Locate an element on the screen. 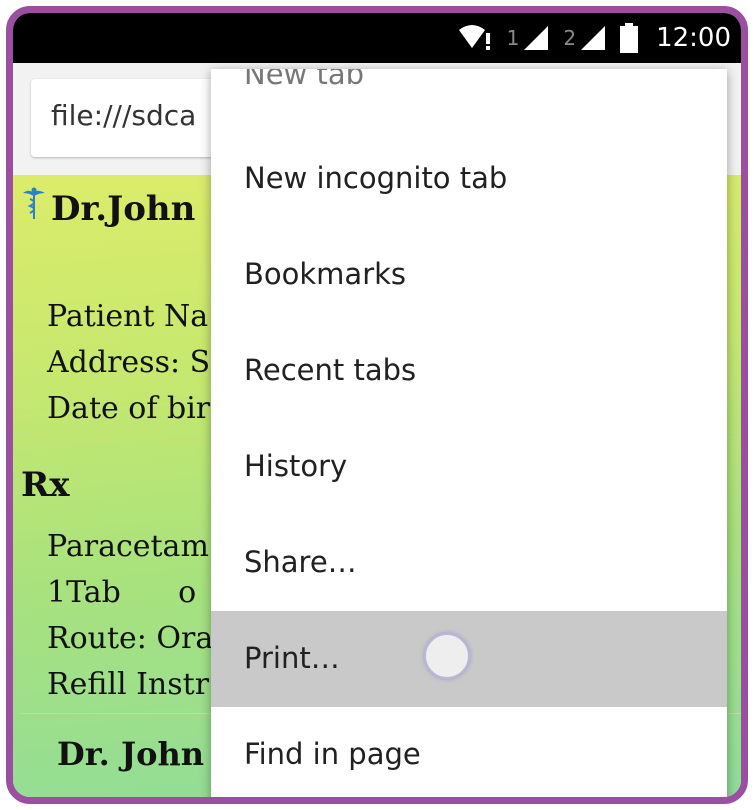  wifi-alert-icon is located at coordinates (475, 38).